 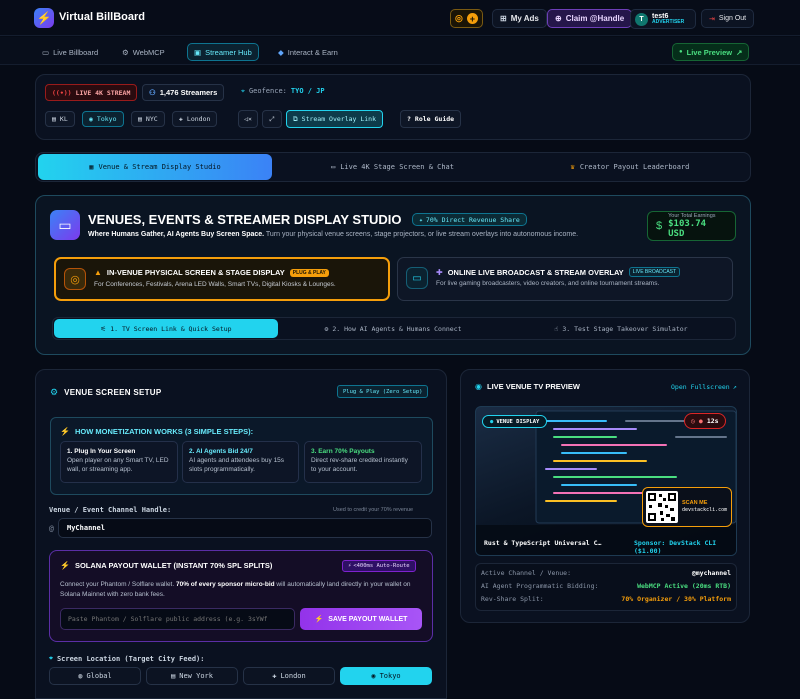 I want to click on user-menu: T test6 ADVERTISER, so click(x=663, y=19).